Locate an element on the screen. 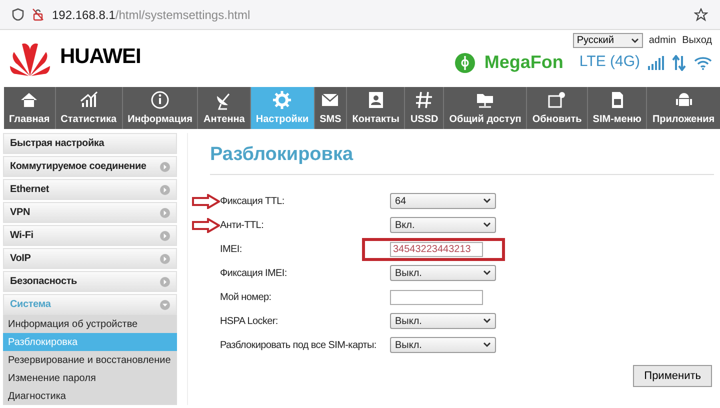 This screenshot has width=720, height=408. submenu-item: Диагностика is located at coordinates (90, 396).